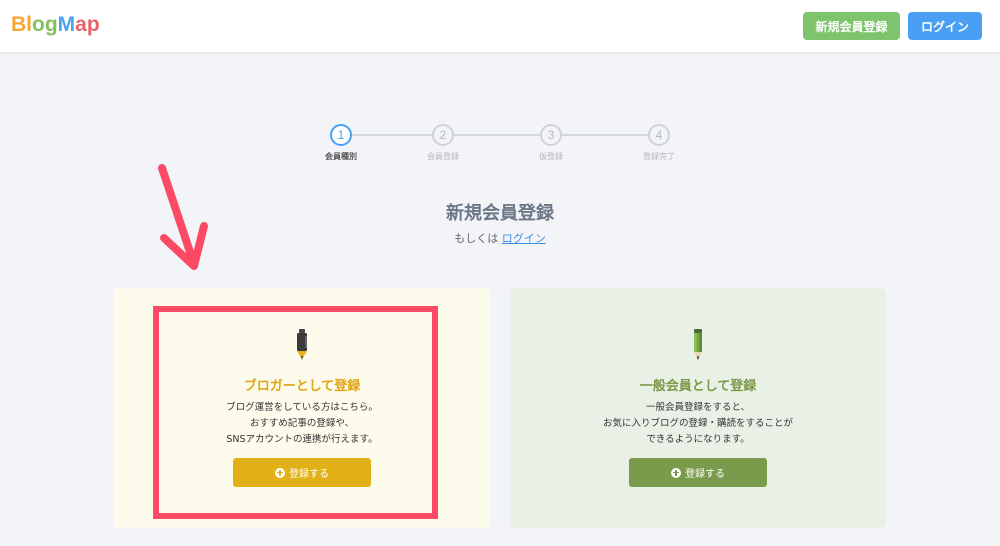  I want to click on desc-line: お気に入りブログの登録・購読をすることが, so click(697, 423).